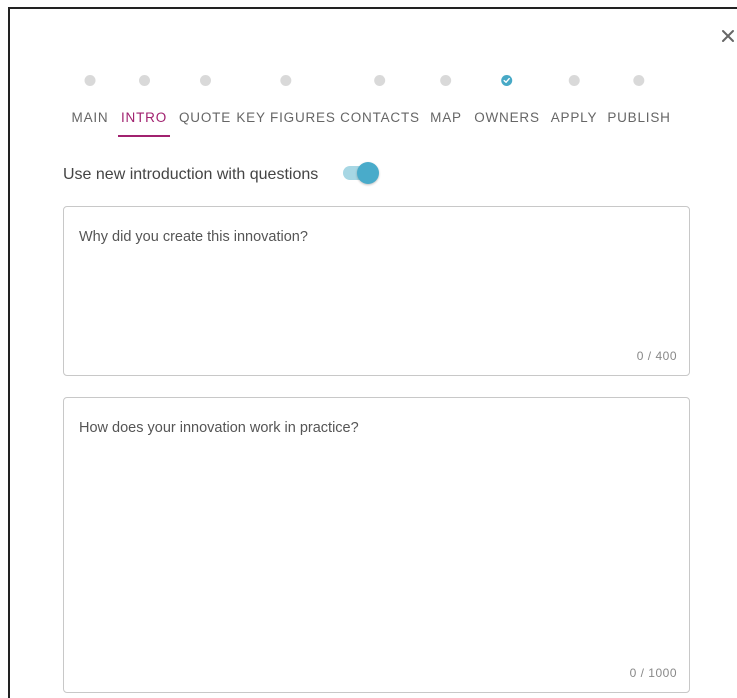 Image resolution: width=737 pixels, height=698 pixels. I want to click on step-label: QUOTE, so click(205, 117).